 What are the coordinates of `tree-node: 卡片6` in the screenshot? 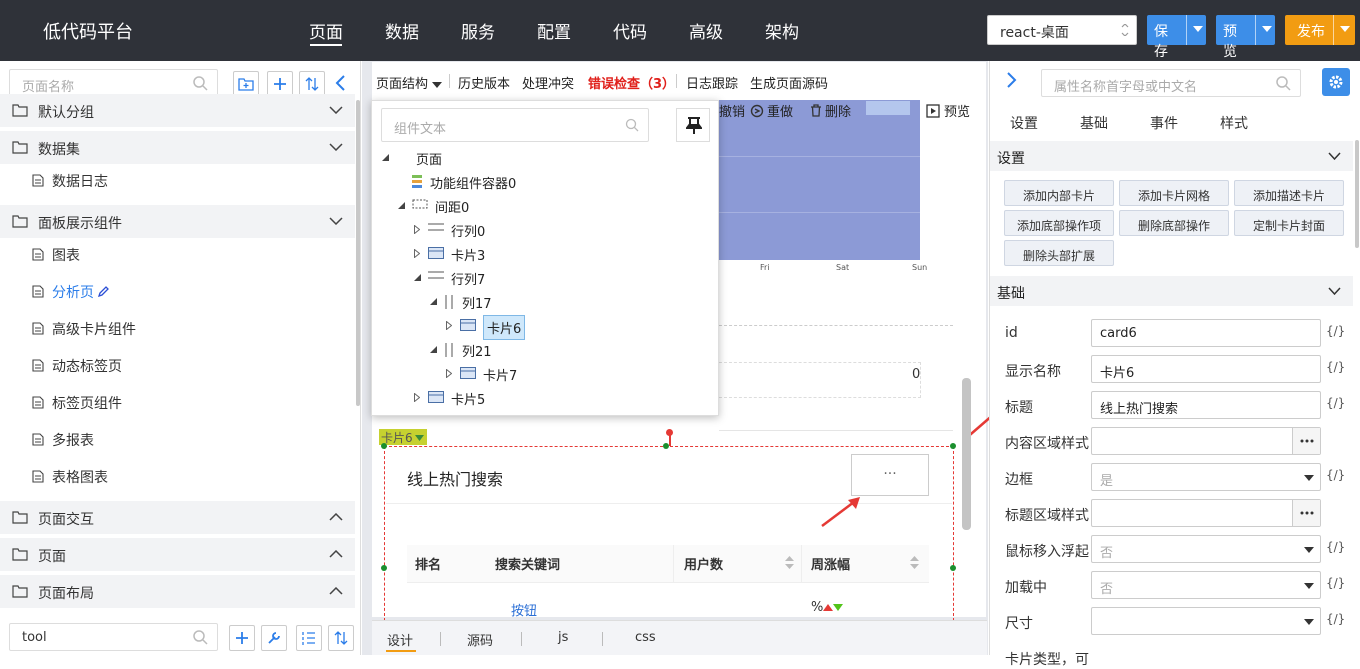 It's located at (542, 326).